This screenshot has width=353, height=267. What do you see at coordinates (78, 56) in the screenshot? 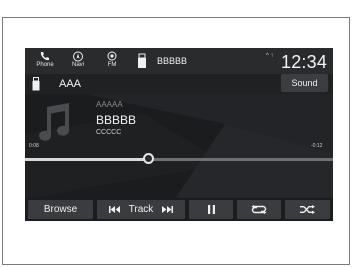
I see `navi-icon` at bounding box center [78, 56].